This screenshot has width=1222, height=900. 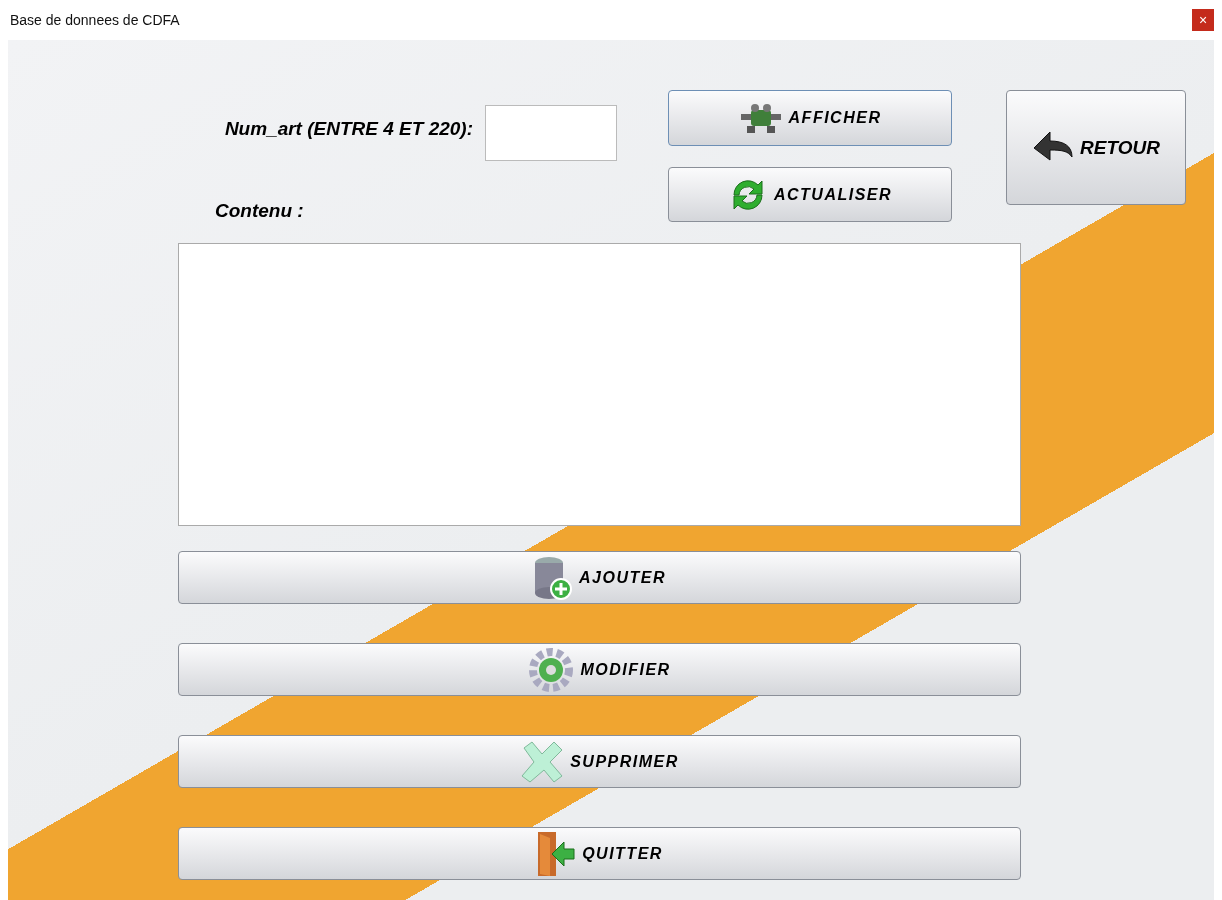 What do you see at coordinates (599, 577) in the screenshot?
I see `add-button: AJOUTER` at bounding box center [599, 577].